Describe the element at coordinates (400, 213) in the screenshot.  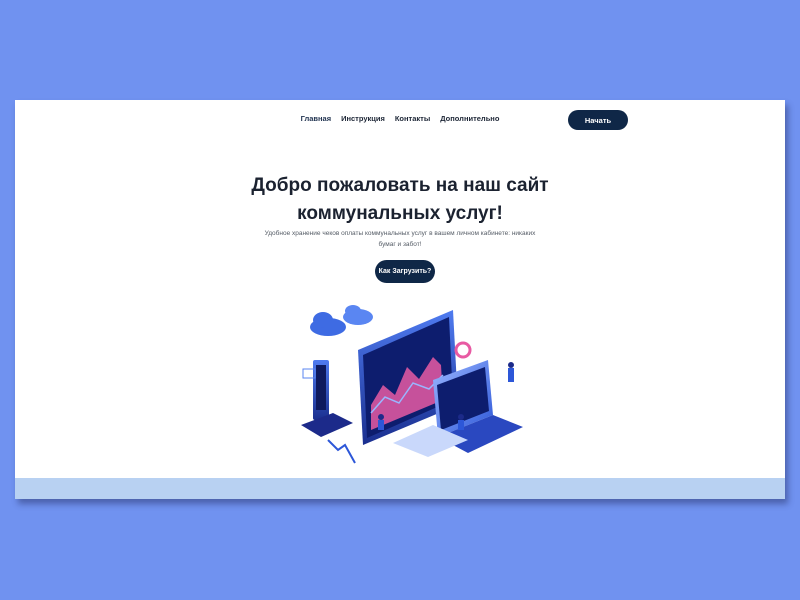
I see `hero-title-line2: коммунальных услуг!` at that location.